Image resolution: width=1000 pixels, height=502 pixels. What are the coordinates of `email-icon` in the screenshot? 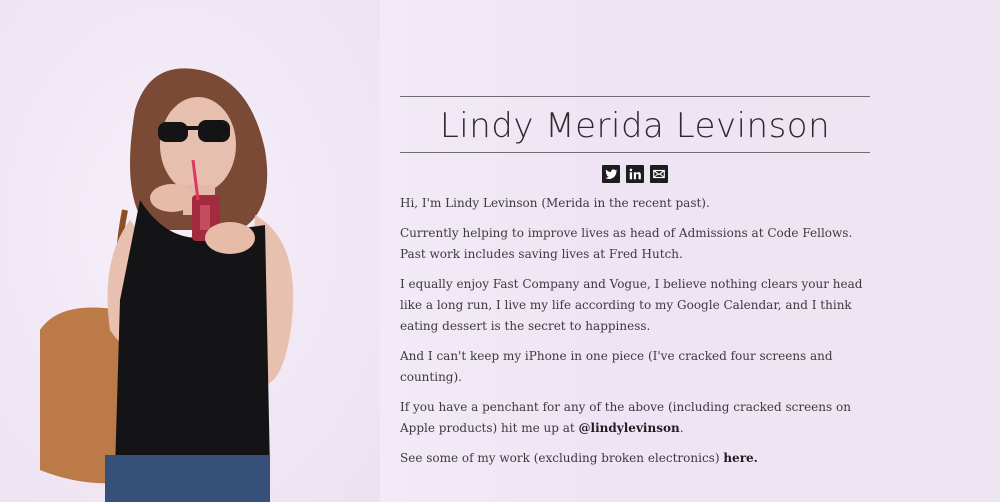 It's located at (659, 174).